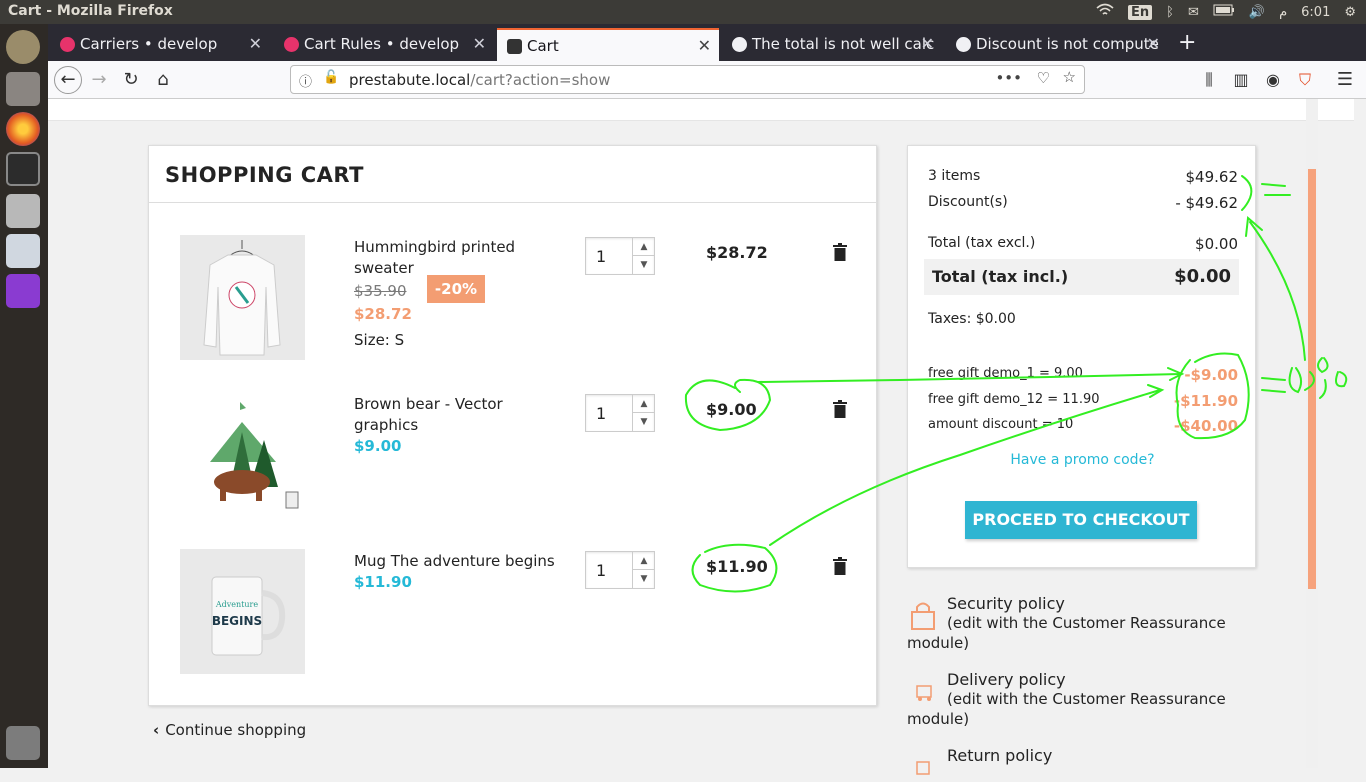  I want to click on line-total: $28.72, so click(737, 252).